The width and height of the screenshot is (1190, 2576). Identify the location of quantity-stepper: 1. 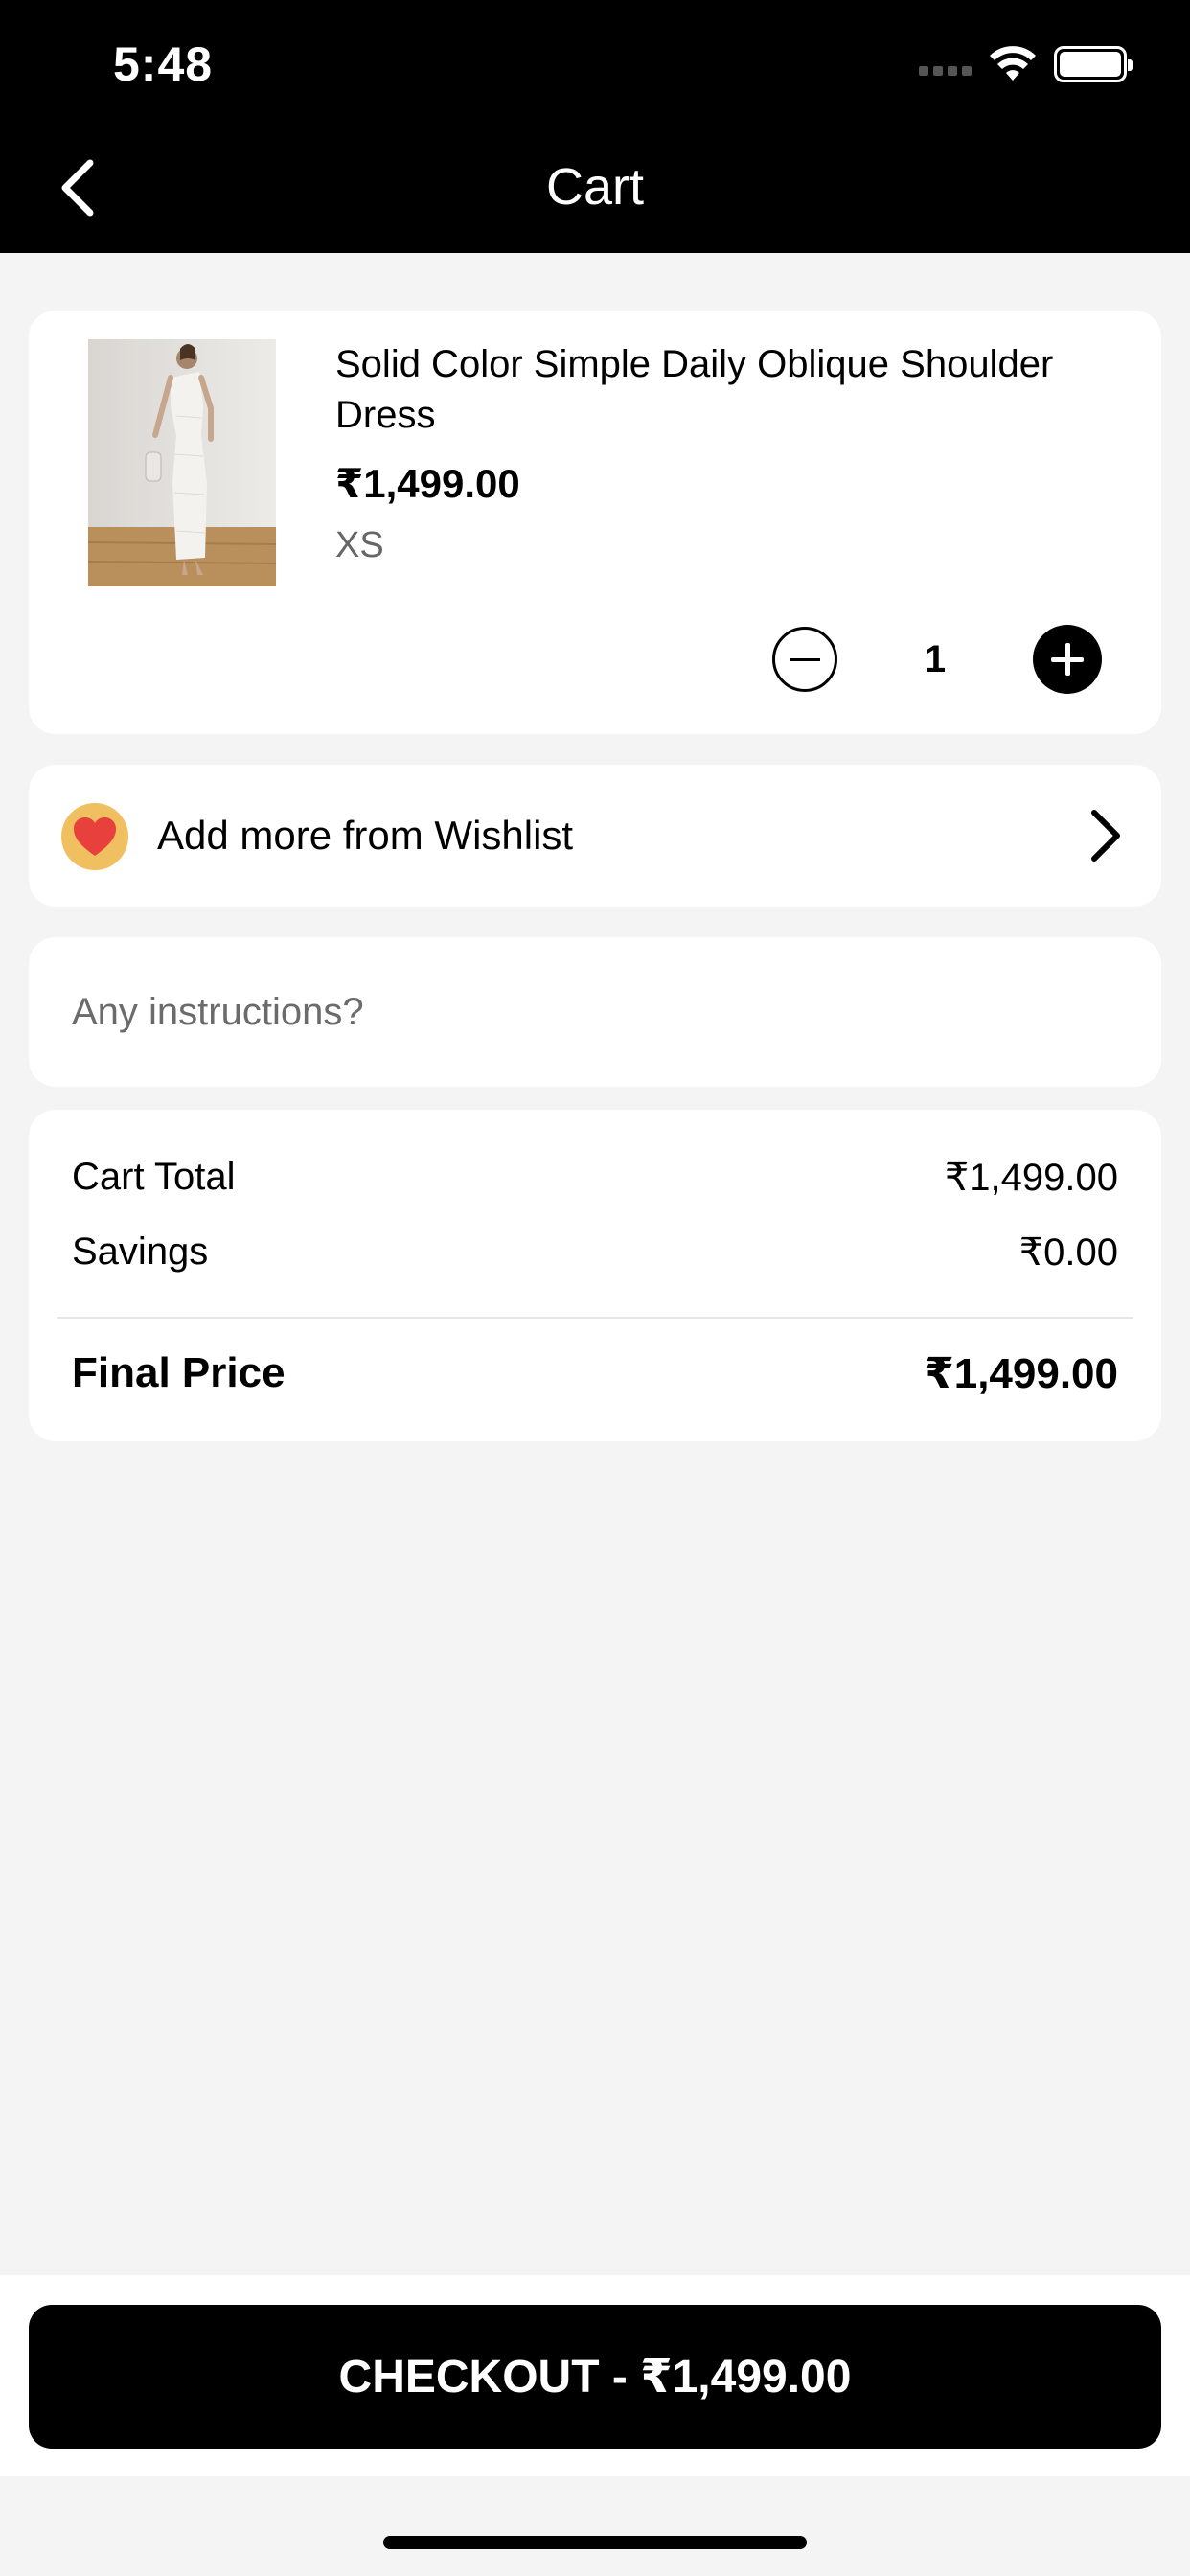
(937, 659).